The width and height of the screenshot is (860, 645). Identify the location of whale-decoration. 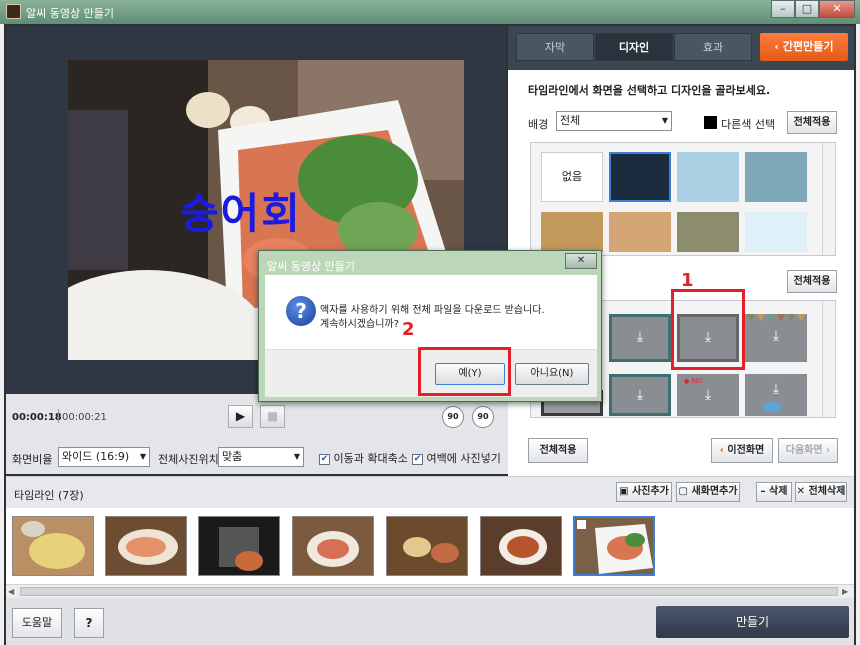
(772, 407).